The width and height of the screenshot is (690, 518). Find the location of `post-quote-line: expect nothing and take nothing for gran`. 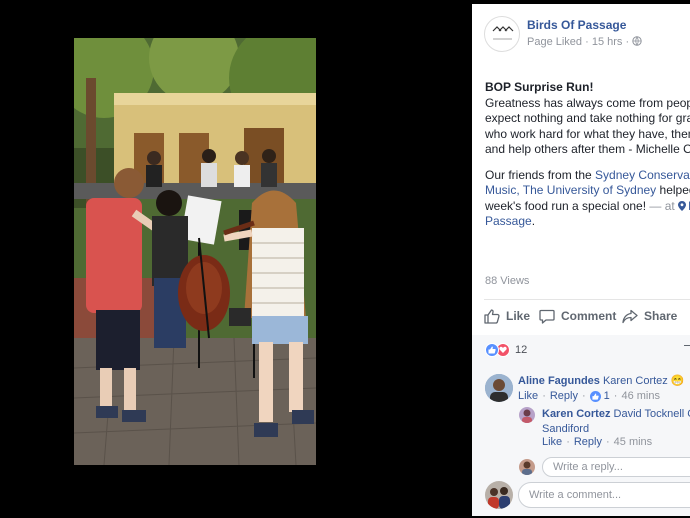

post-quote-line: expect nothing and take nothing for gran is located at coordinates (587, 118).